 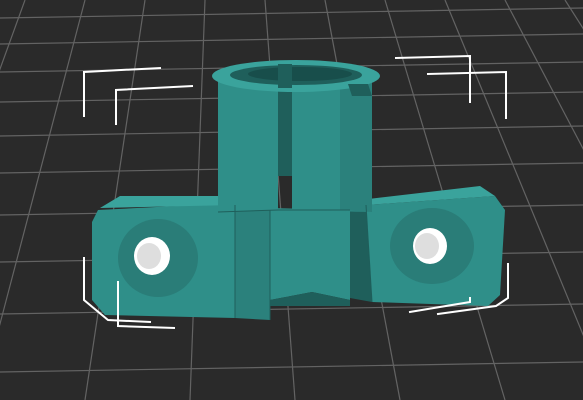 What do you see at coordinates (252, 262) in the screenshot?
I see `left-block-side-shade` at bounding box center [252, 262].